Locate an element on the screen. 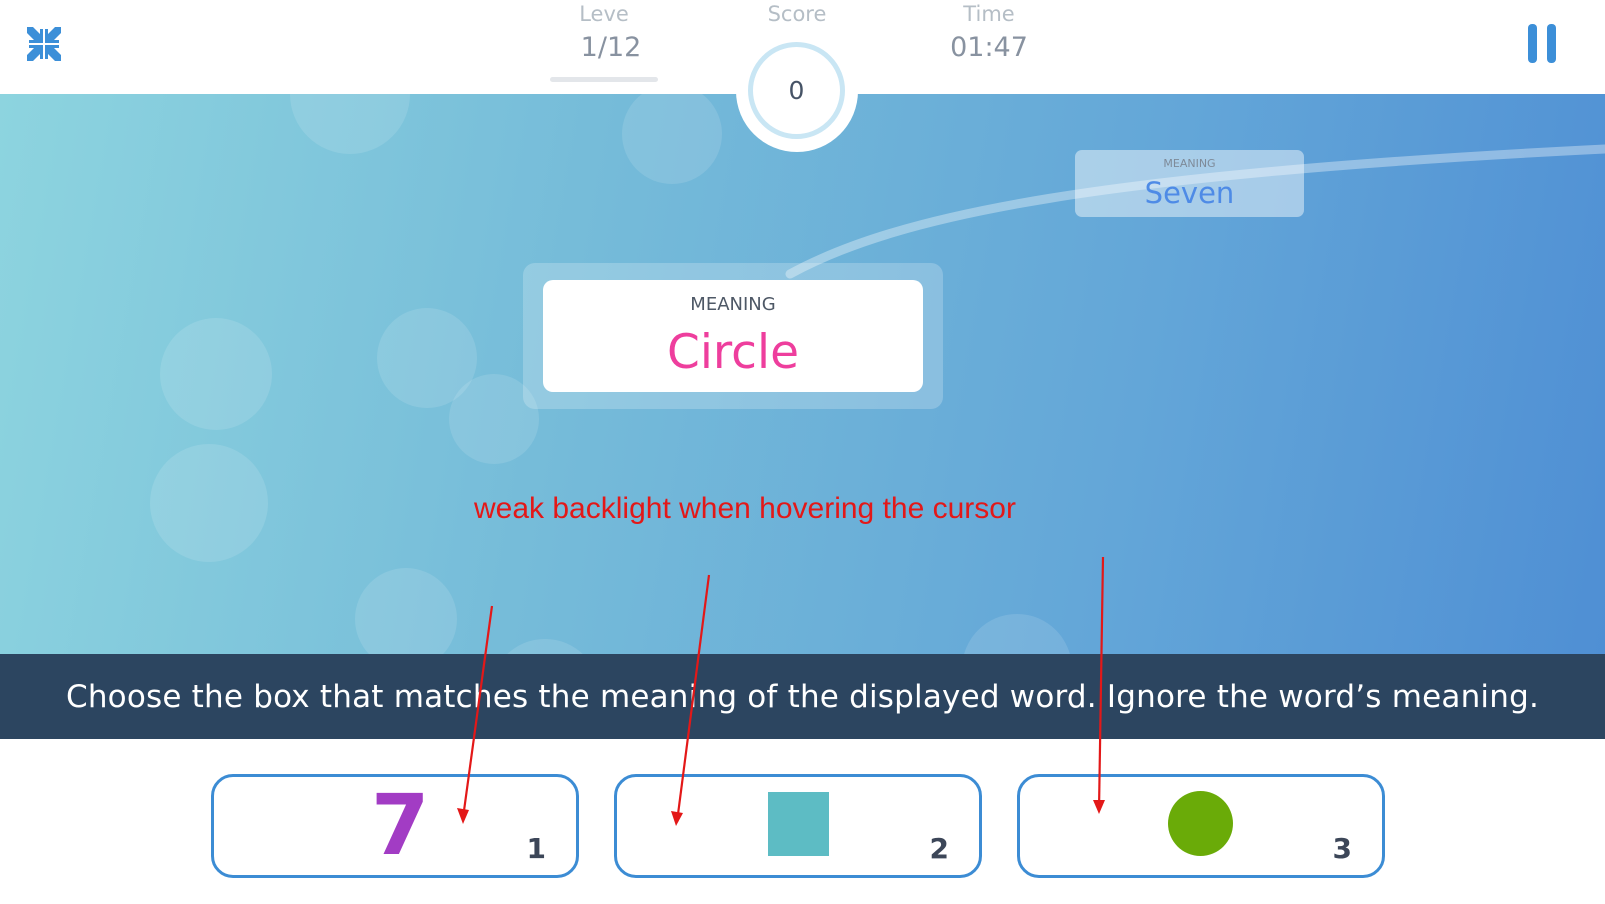  score-value: 0 is located at coordinates (796, 90).